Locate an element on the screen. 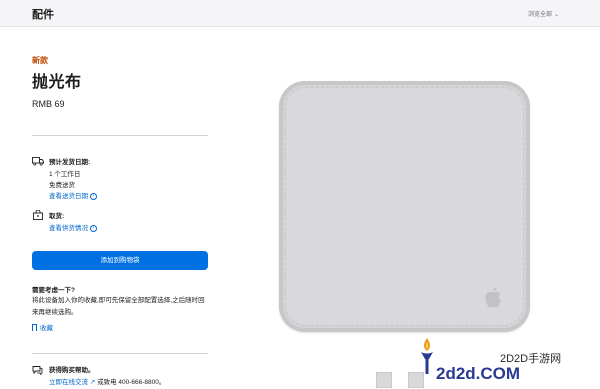  save-favorite-link: 收藏 is located at coordinates (42, 327).